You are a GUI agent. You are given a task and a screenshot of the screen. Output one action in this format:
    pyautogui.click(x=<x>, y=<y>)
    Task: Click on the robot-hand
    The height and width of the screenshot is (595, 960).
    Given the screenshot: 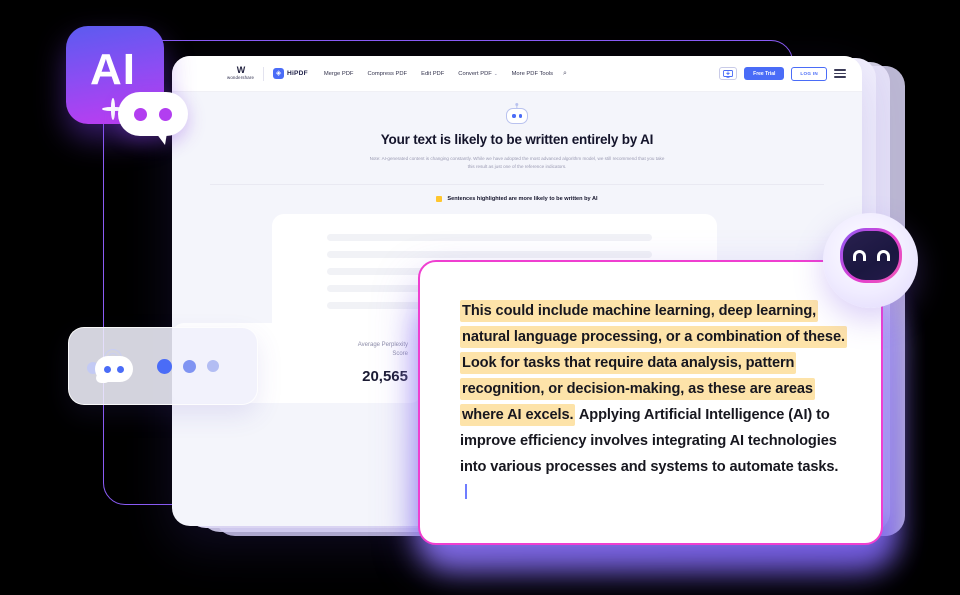 What is the action you would take?
    pyautogui.click(x=103, y=378)
    